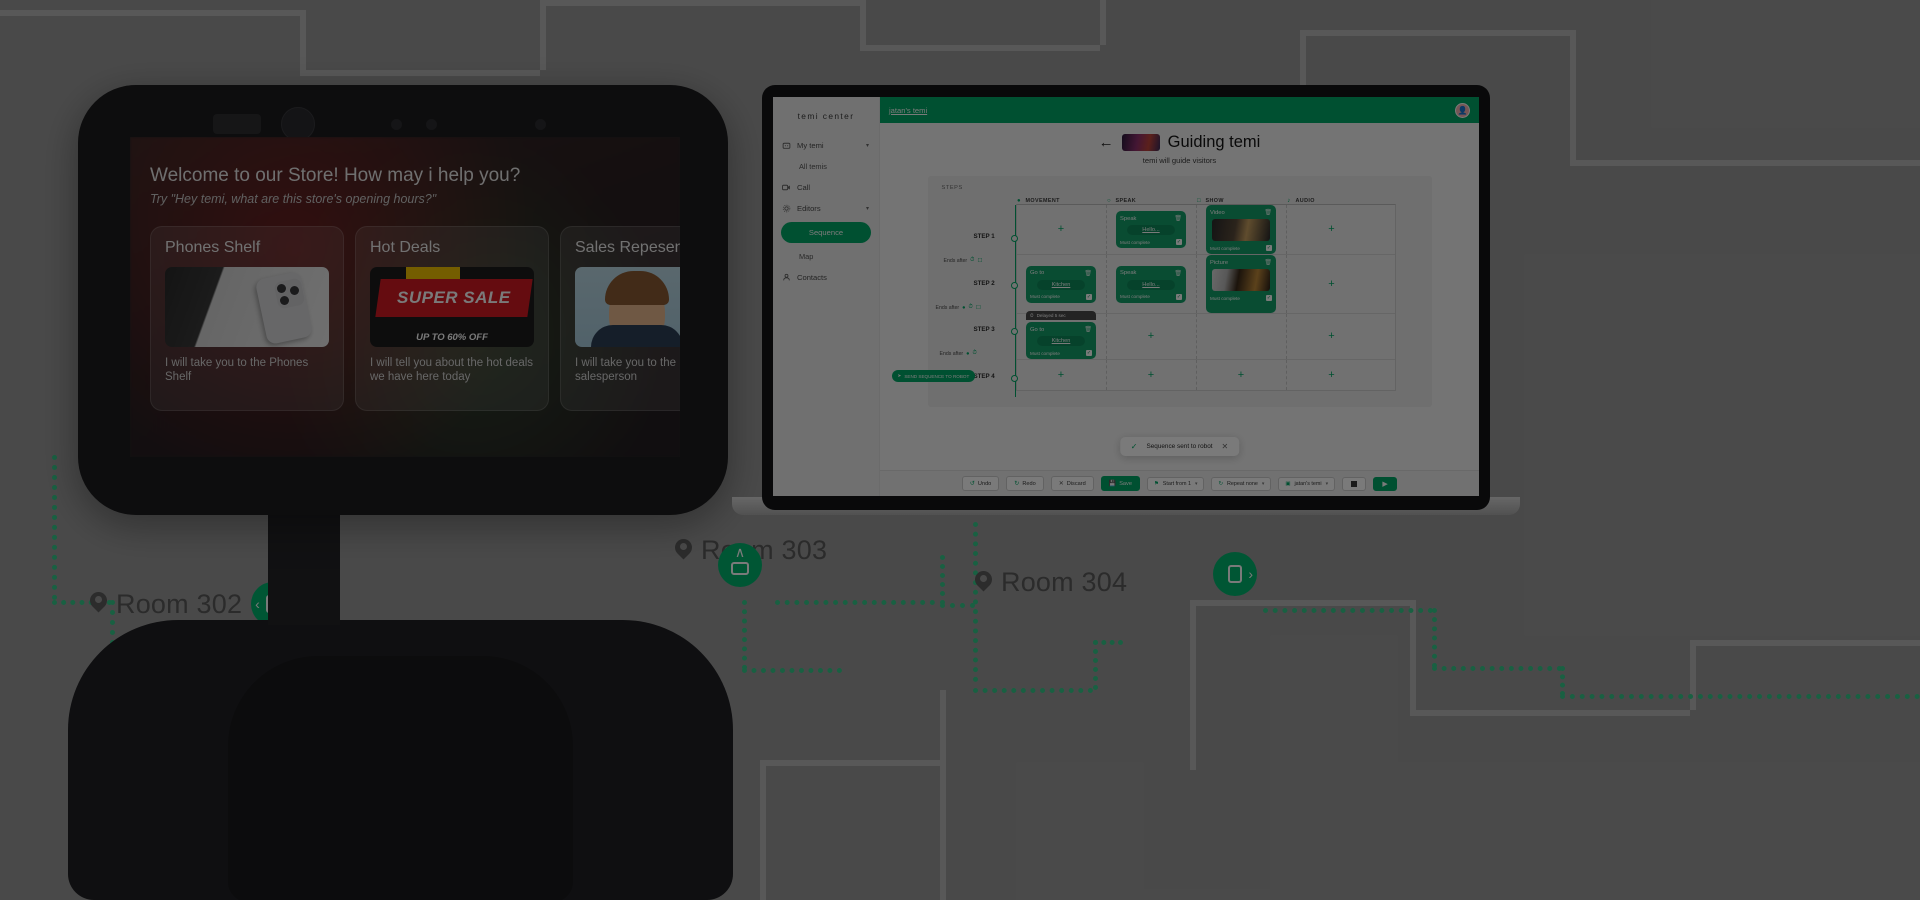  Describe the element at coordinates (786, 145) in the screenshot. I see `robot-icon` at that location.